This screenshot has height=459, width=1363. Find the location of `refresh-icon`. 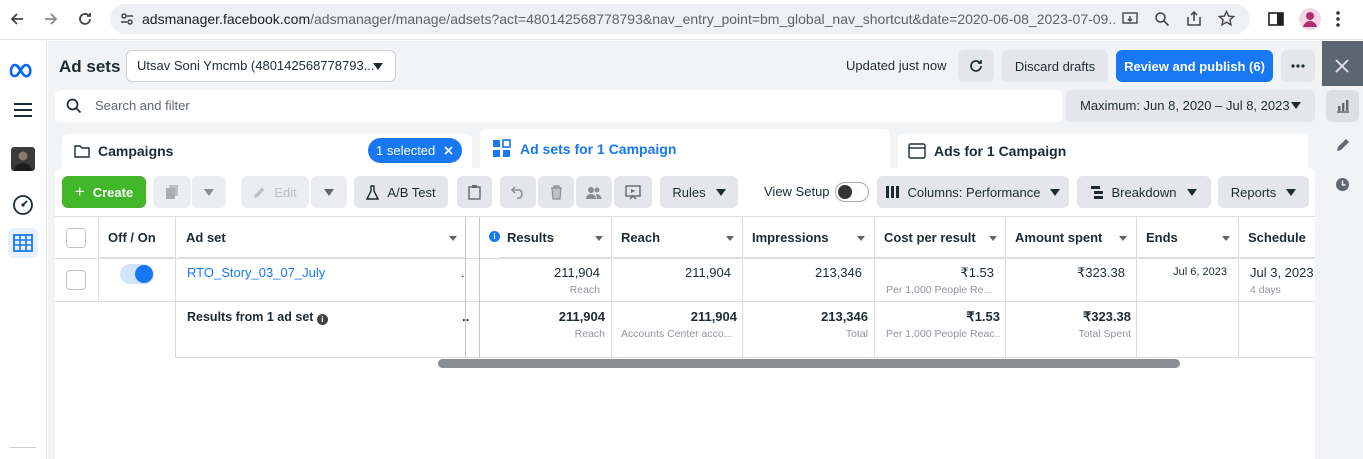

refresh-icon is located at coordinates (976, 66).